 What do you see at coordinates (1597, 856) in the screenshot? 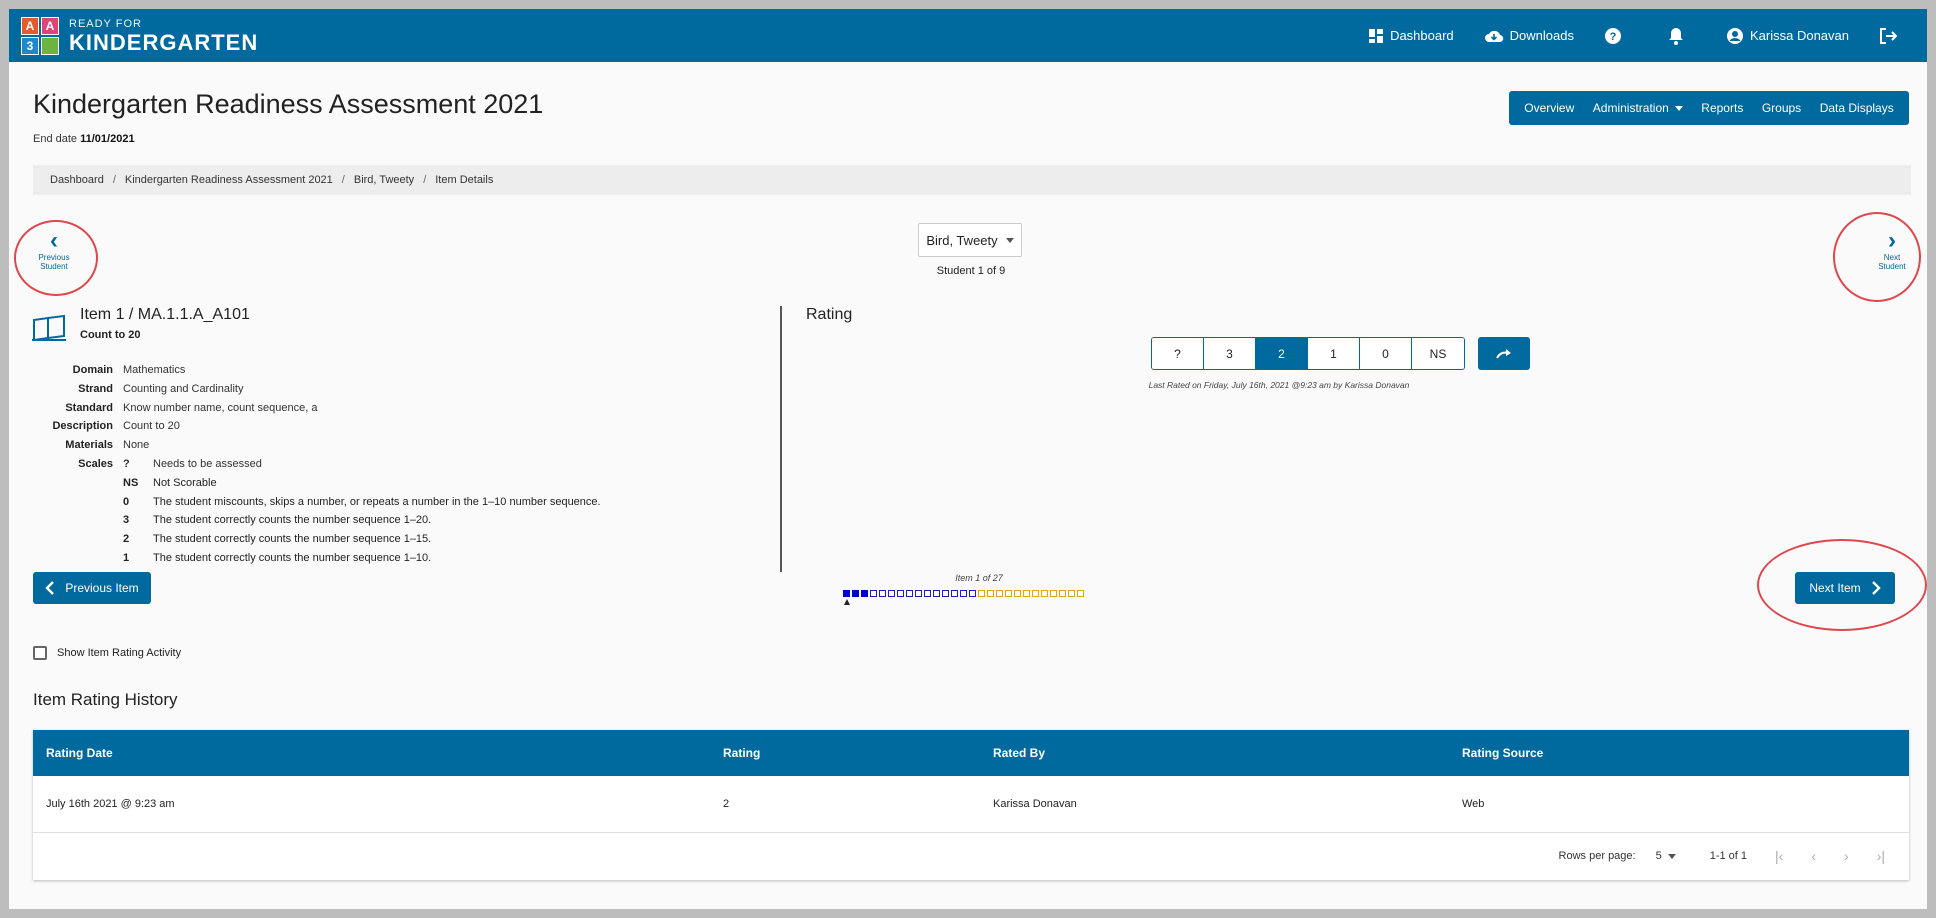
I see `rows-per-page-label: Rows per page:` at bounding box center [1597, 856].